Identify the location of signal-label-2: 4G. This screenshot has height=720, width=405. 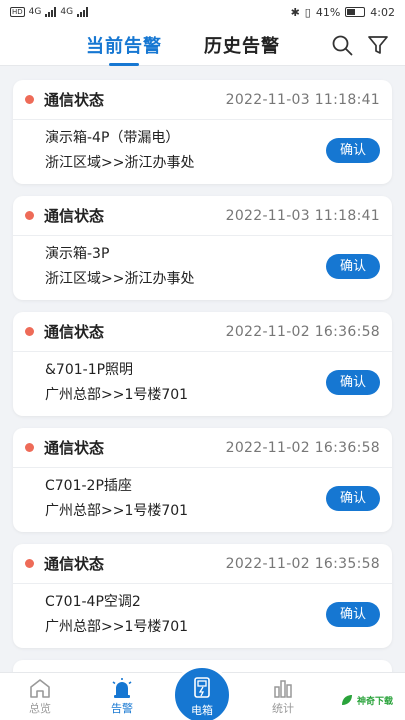
(67, 12).